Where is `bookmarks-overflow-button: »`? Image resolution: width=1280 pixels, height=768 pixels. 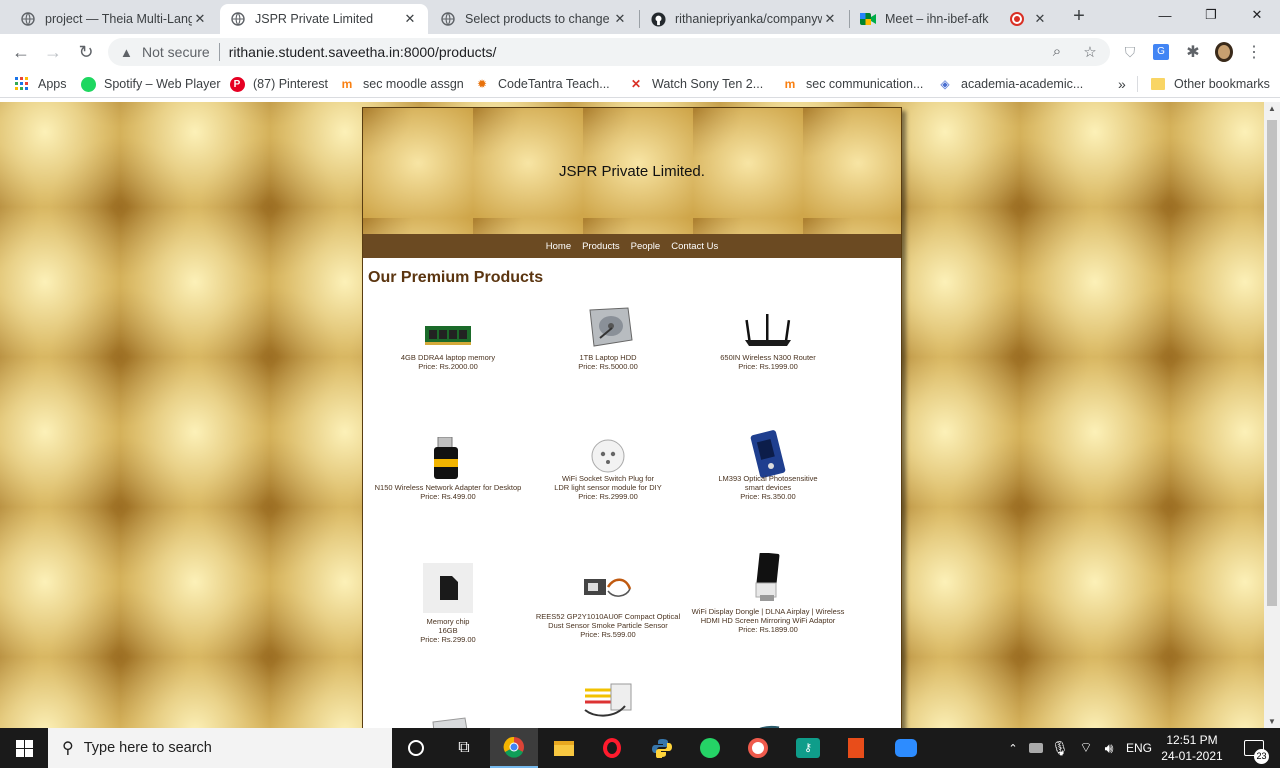 bookmarks-overflow-button: » is located at coordinates (1122, 84).